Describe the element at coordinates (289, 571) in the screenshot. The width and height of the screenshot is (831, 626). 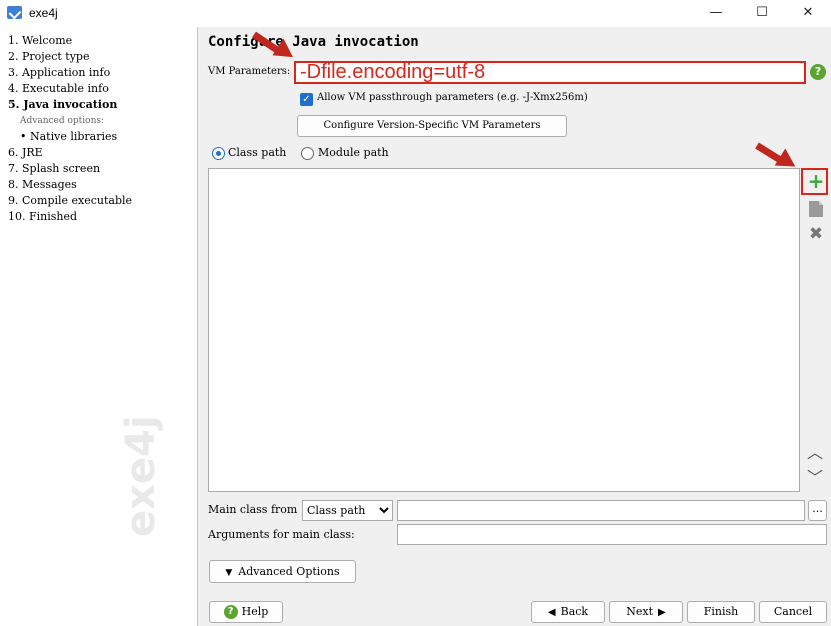
I see `advanced-options-label: Advanced Options` at that location.